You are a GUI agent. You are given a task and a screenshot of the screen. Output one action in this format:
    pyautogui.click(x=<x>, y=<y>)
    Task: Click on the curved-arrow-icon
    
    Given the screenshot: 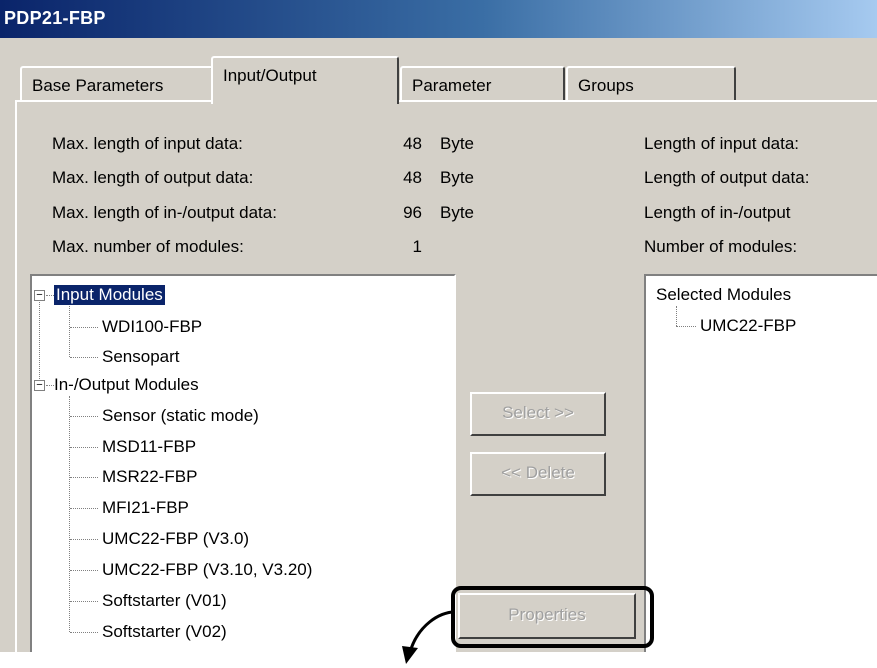 What is the action you would take?
    pyautogui.click(x=428, y=637)
    